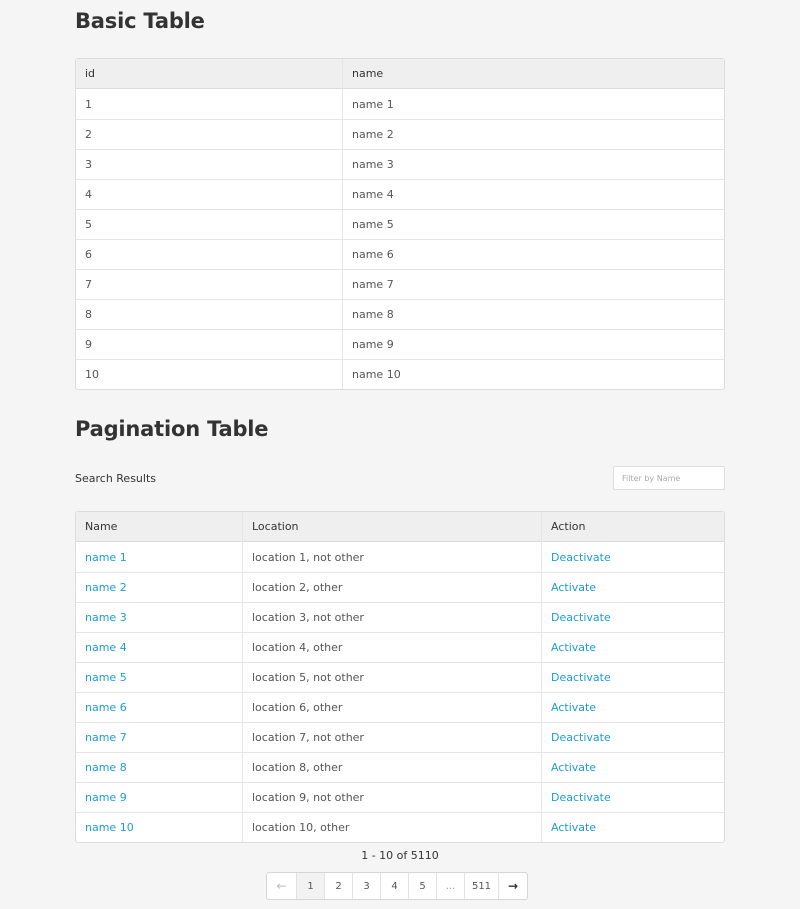 Image resolution: width=800 pixels, height=909 pixels. Describe the element at coordinates (106, 707) in the screenshot. I see `name-link: name 6` at that location.